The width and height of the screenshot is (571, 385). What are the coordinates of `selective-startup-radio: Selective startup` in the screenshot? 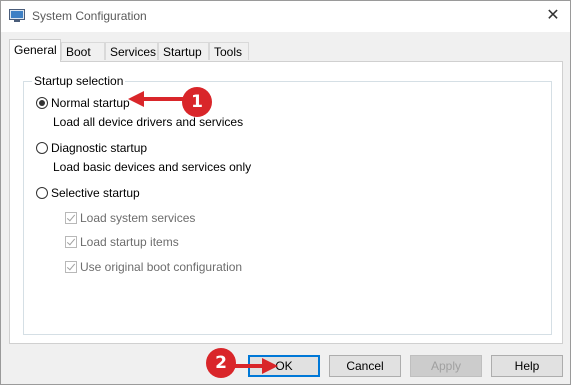 It's located at (88, 193).